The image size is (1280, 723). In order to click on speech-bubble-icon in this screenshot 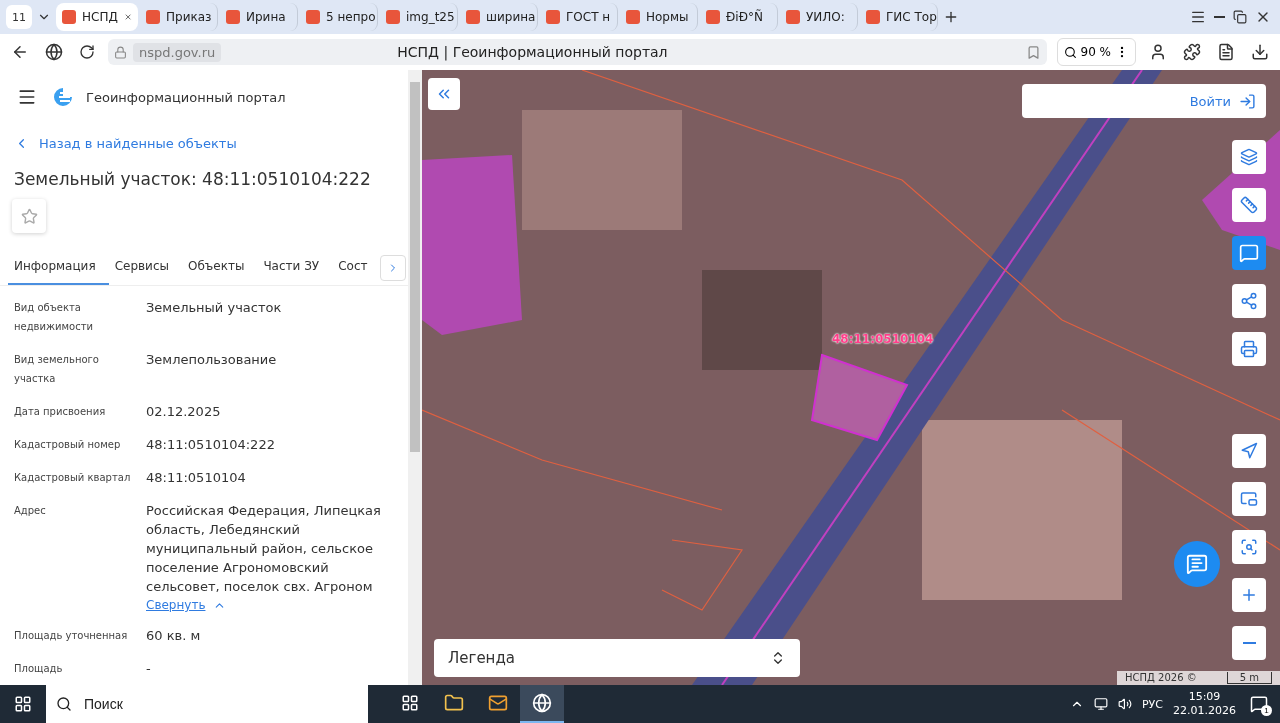, I will do `click(1249, 253)`.